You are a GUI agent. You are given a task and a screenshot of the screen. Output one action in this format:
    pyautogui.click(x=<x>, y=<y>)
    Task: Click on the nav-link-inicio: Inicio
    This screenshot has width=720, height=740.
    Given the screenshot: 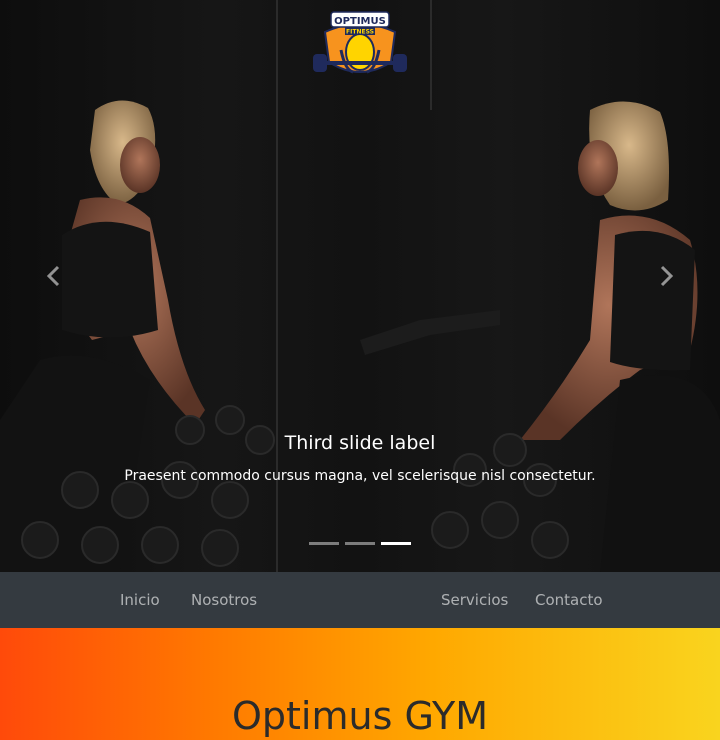 What is the action you would take?
    pyautogui.click(x=140, y=600)
    